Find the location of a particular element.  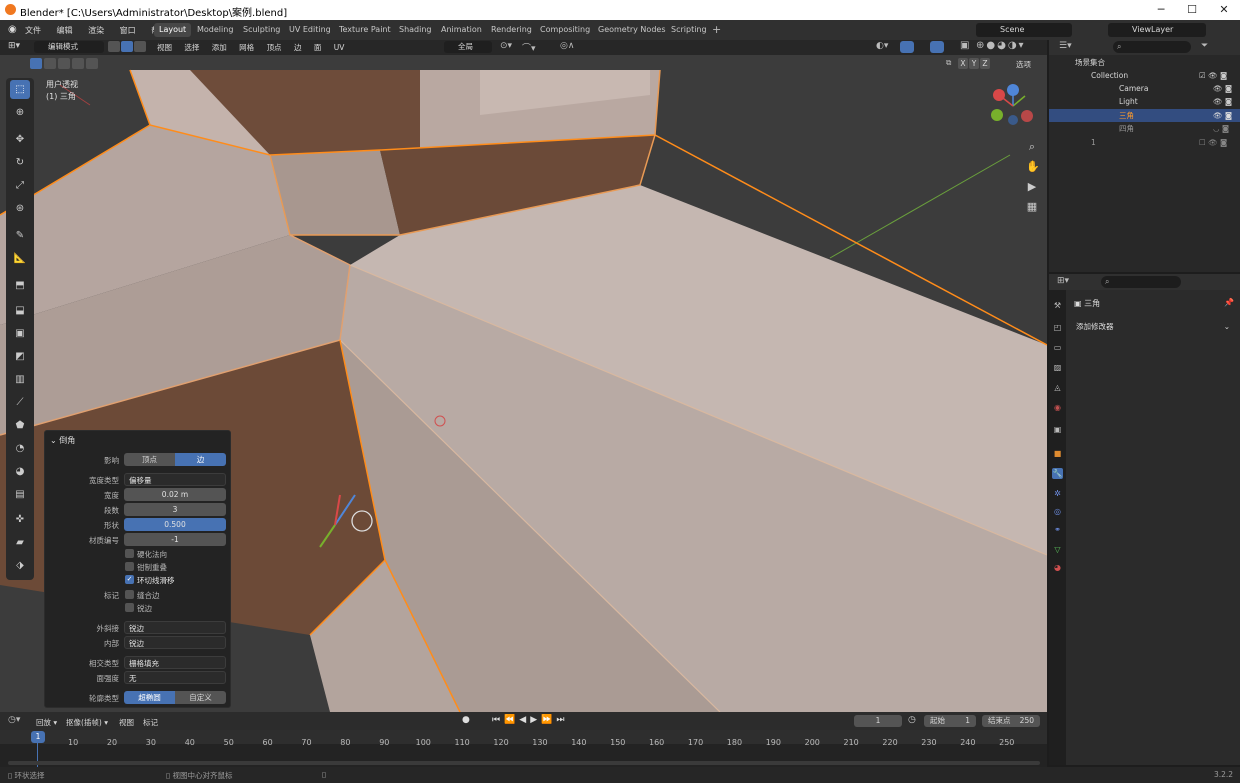

profile-custom-button: 自定义 is located at coordinates (200, 697).